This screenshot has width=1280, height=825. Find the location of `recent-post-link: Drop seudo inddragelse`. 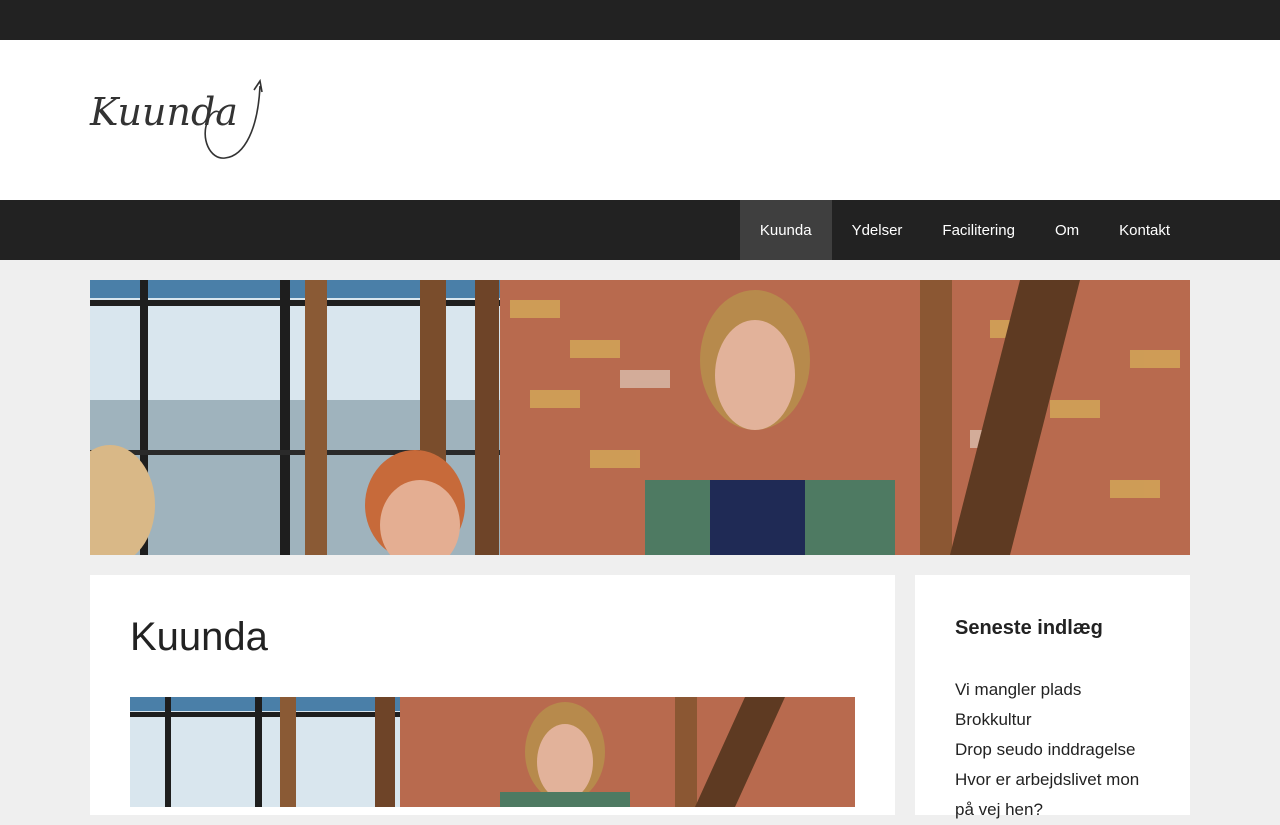

recent-post-link: Drop seudo inddragelse is located at coordinates (1055, 750).